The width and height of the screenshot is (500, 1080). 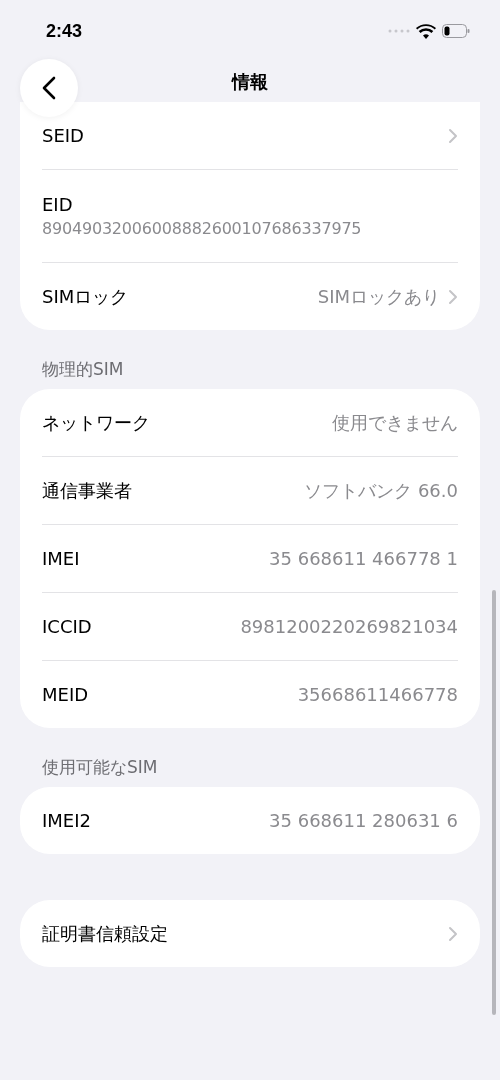 I want to click on row-value: ソフトバンク 66.0, so click(x=381, y=490).